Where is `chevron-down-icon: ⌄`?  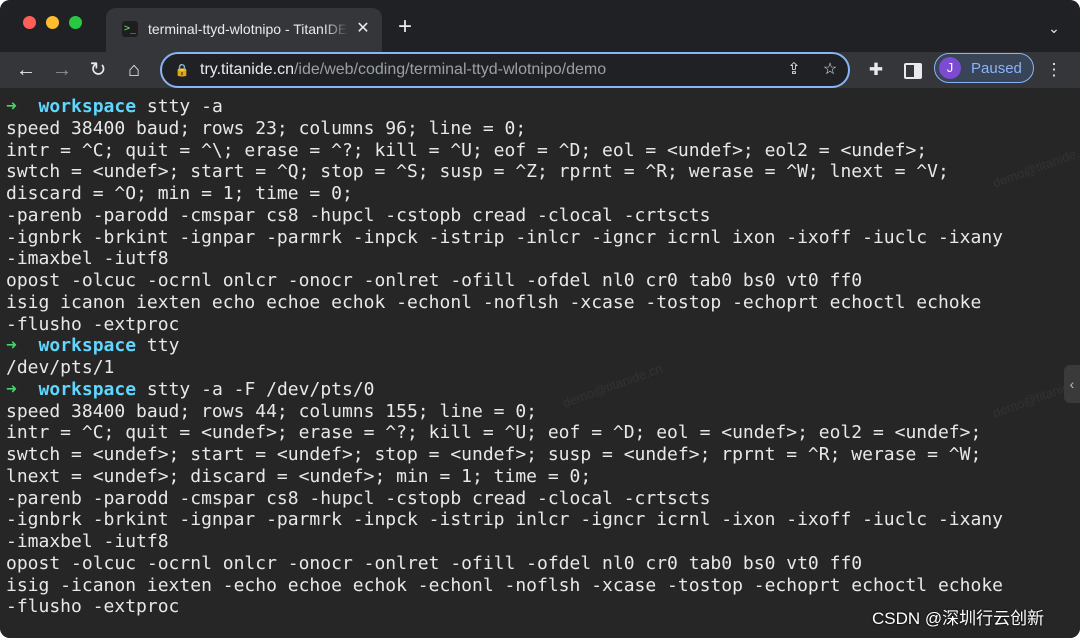
chevron-down-icon: ⌄ is located at coordinates (1054, 28).